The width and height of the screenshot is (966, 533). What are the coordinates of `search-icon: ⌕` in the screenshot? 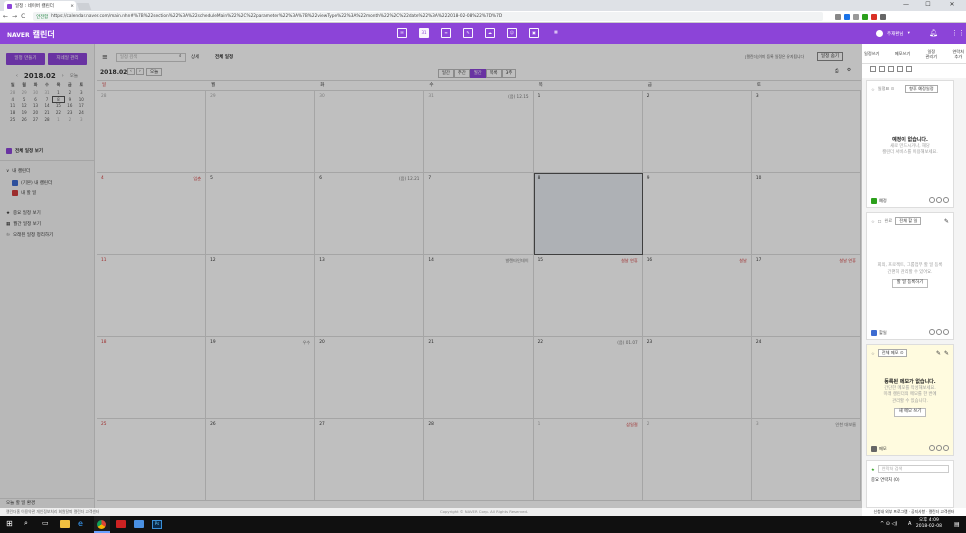 It's located at (29, 524).